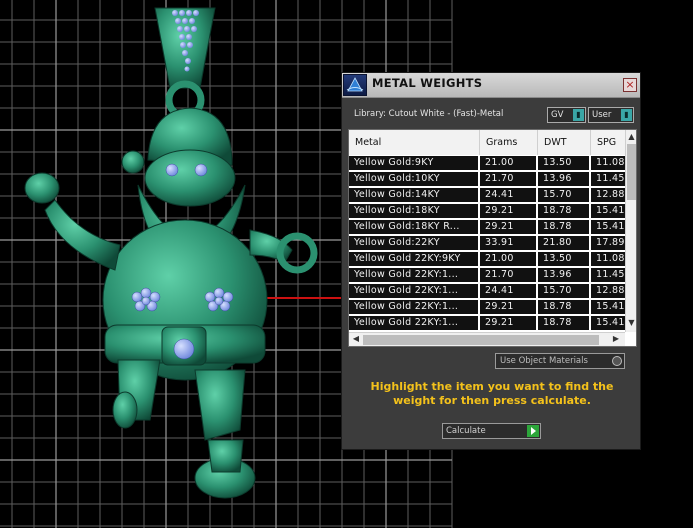 The image size is (693, 528). Describe the element at coordinates (544, 361) in the screenshot. I see `use-object-materials-label: Use Object Materials` at that location.